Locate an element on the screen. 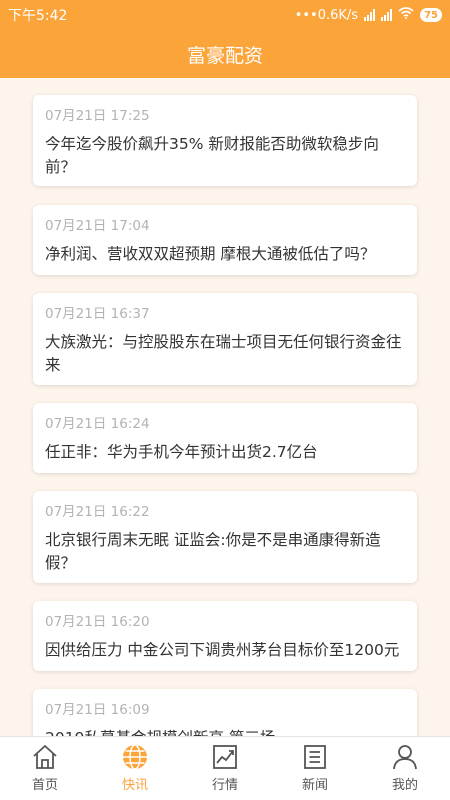 The height and width of the screenshot is (800, 450). tab-profile: 我的 is located at coordinates (405, 768).